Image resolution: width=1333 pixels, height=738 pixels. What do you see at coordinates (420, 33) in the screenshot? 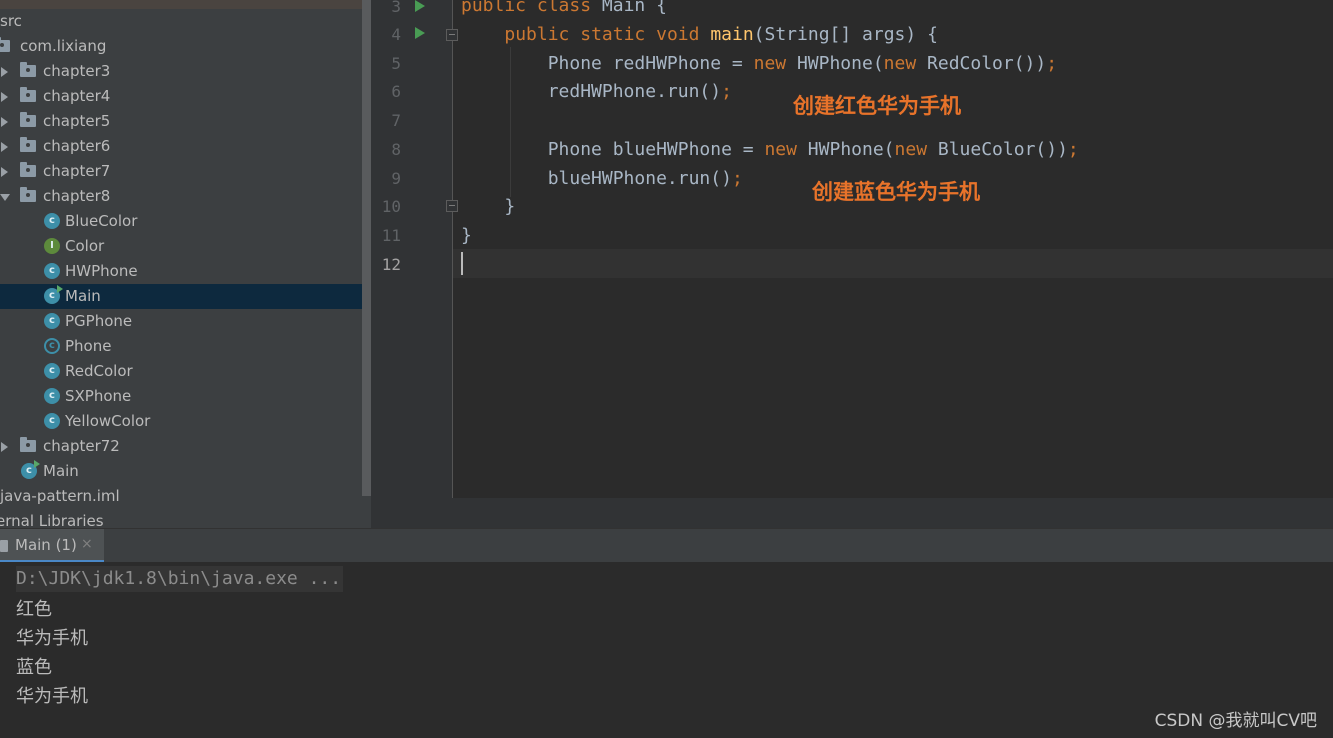
I see `run-main-icon` at bounding box center [420, 33].